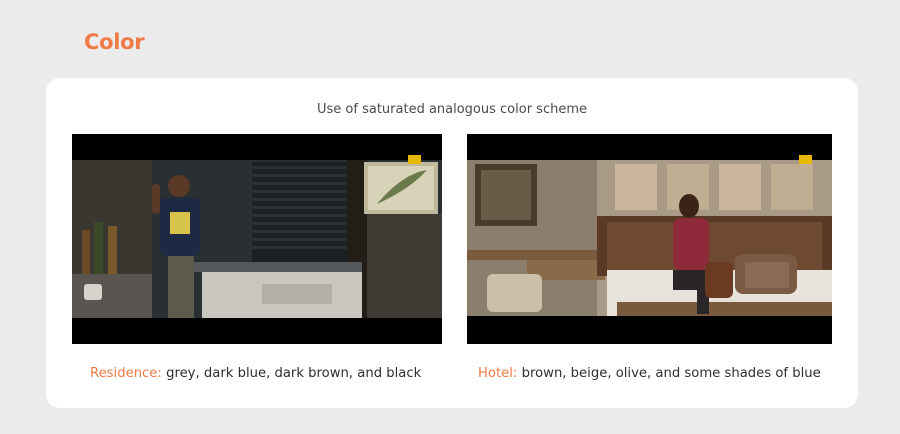 This screenshot has width=900, height=434. What do you see at coordinates (114, 42) in the screenshot?
I see `page-title: Color` at bounding box center [114, 42].